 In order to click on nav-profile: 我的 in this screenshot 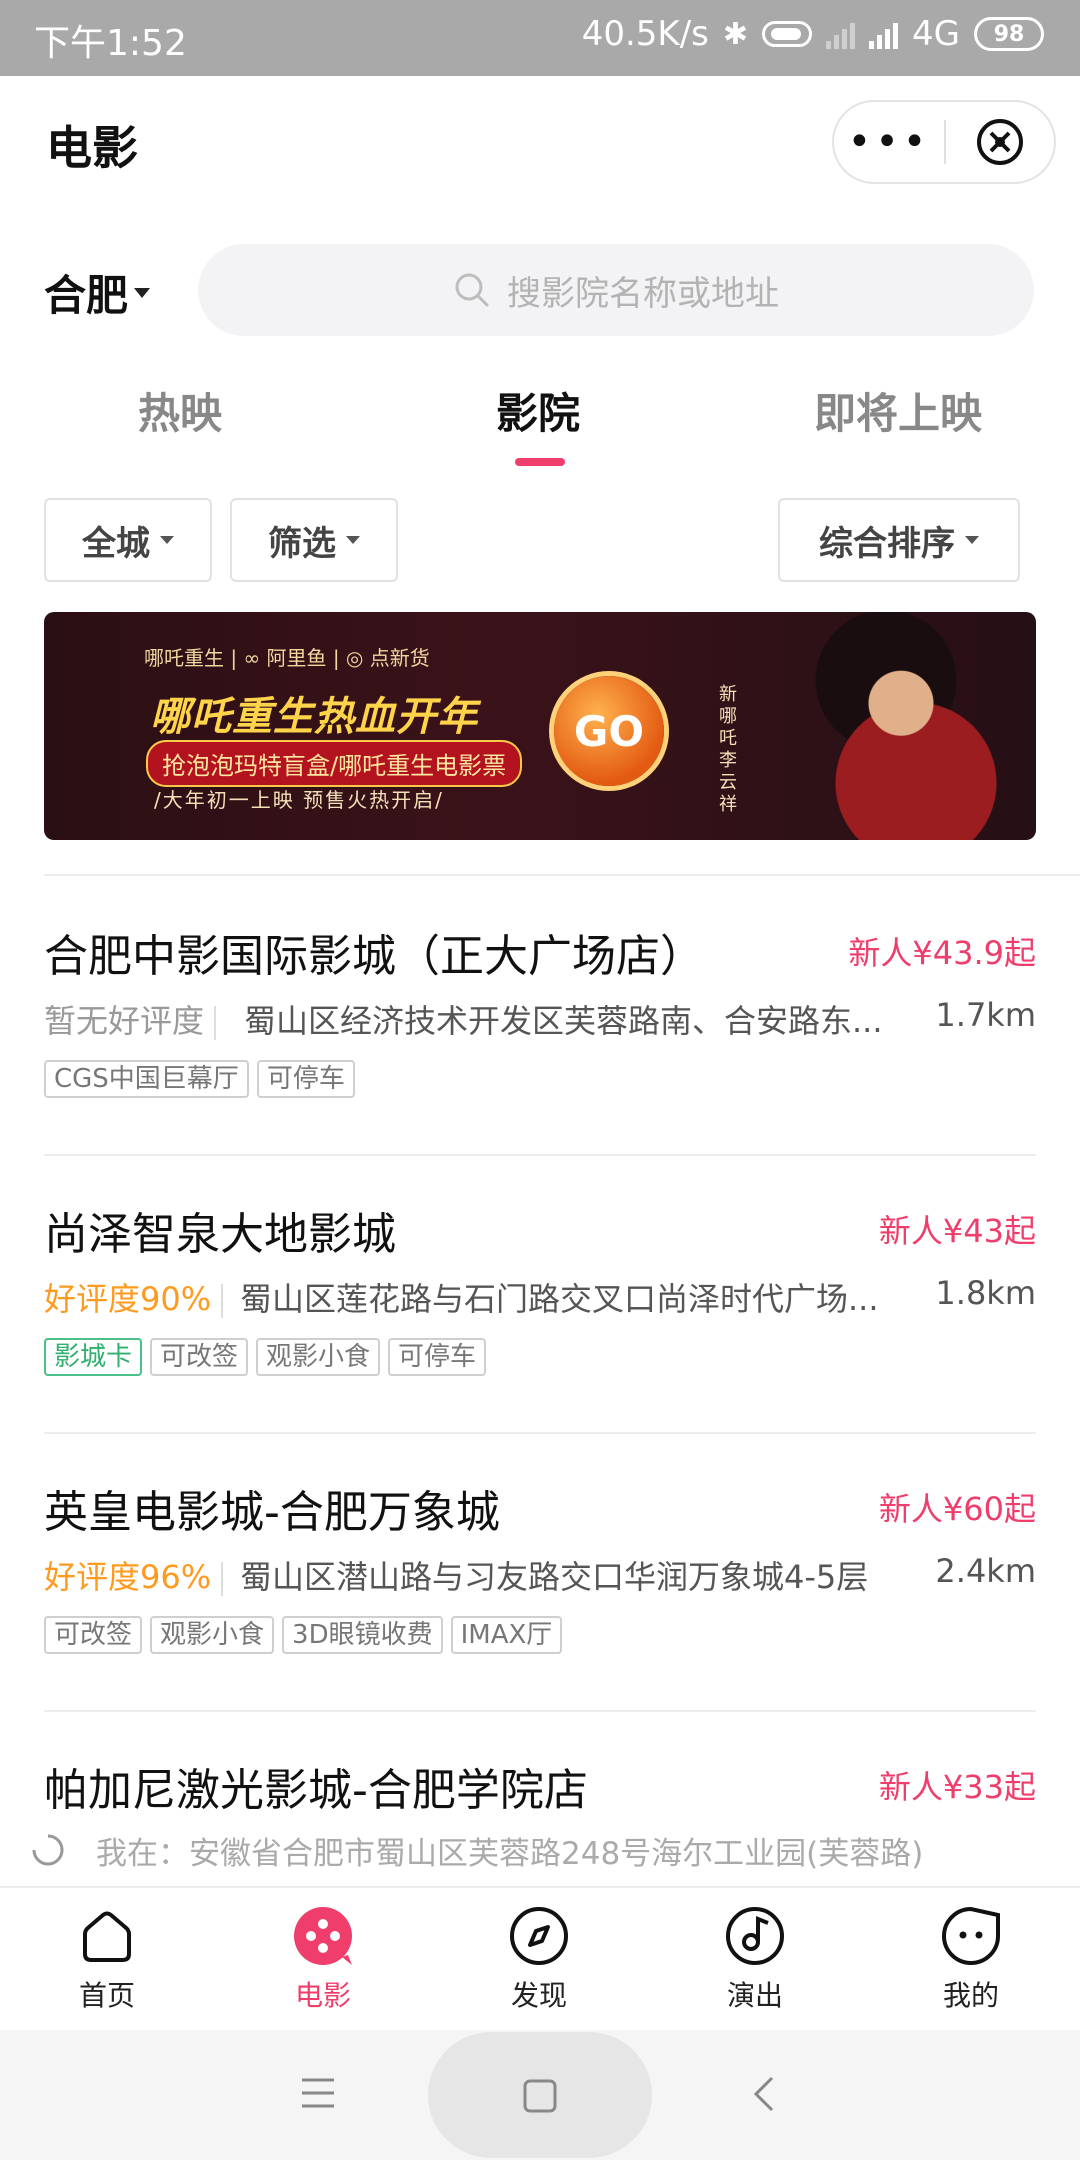, I will do `click(971, 1959)`.